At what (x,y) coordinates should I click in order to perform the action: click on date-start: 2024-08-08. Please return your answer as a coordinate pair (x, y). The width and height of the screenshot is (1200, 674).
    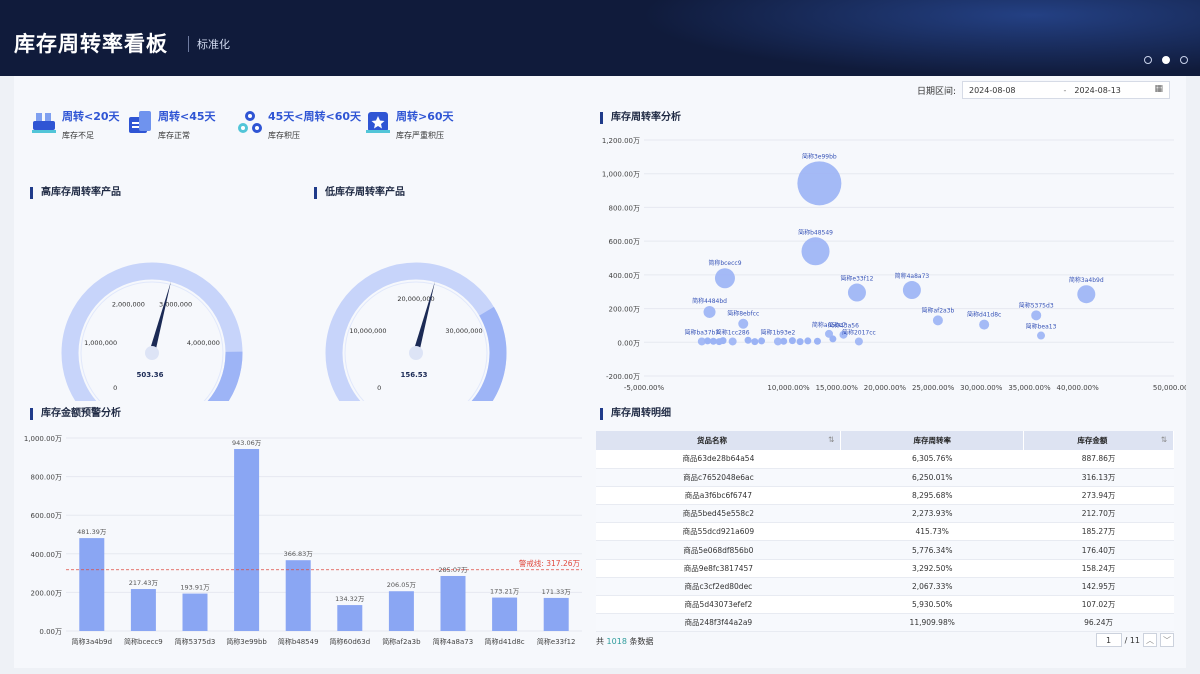
    Looking at the image, I should click on (992, 90).